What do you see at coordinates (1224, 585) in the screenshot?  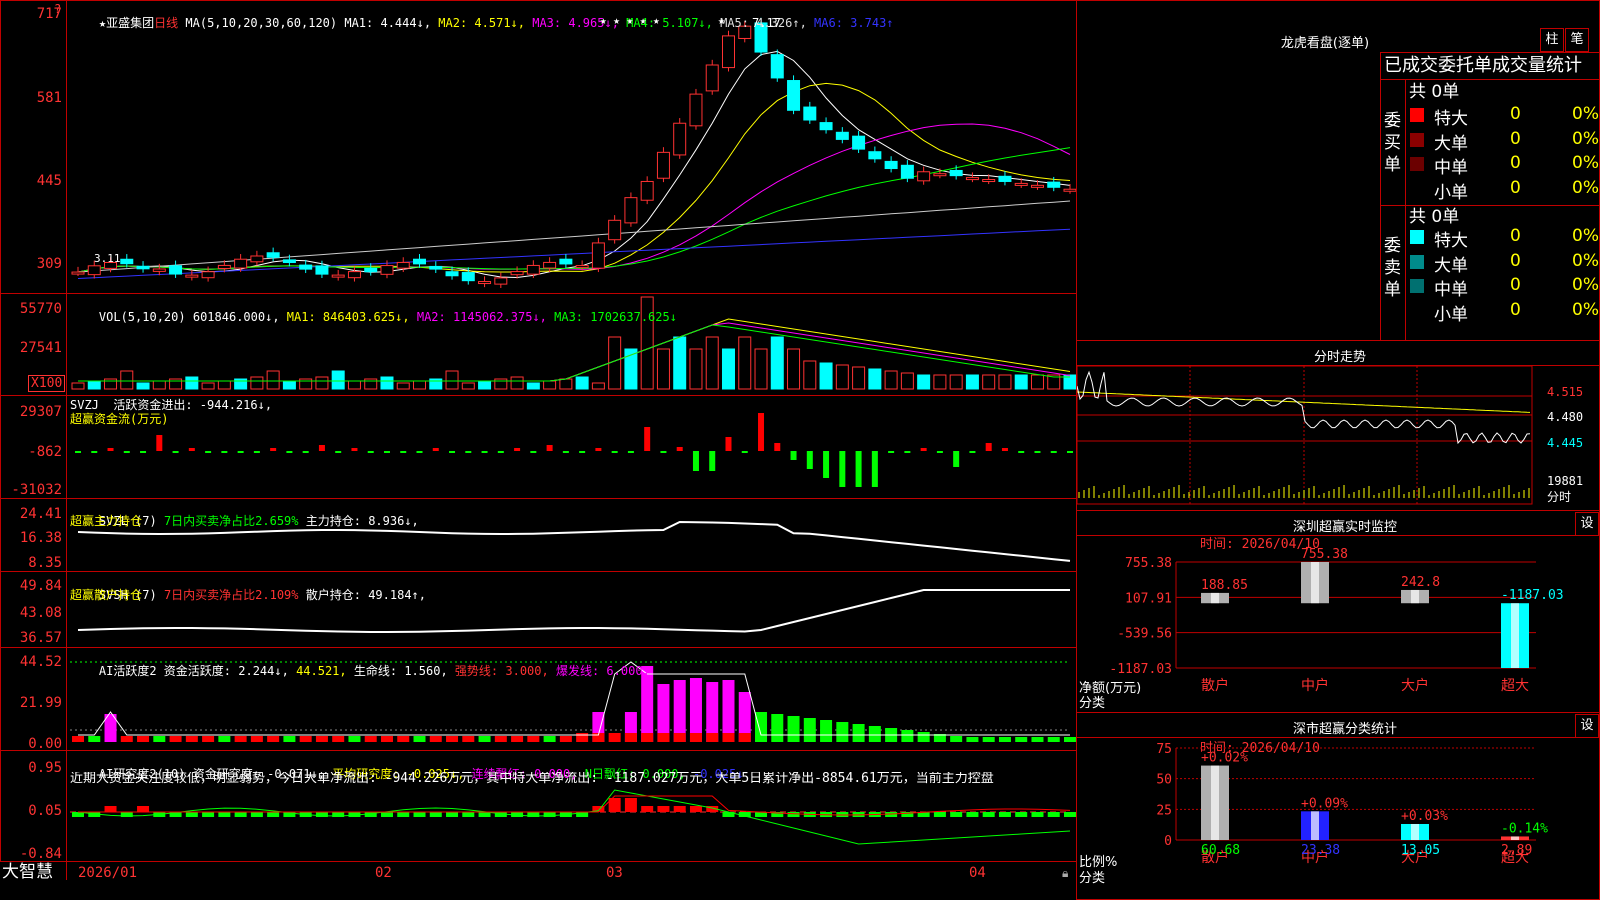 I see `value-label: 188.85` at bounding box center [1224, 585].